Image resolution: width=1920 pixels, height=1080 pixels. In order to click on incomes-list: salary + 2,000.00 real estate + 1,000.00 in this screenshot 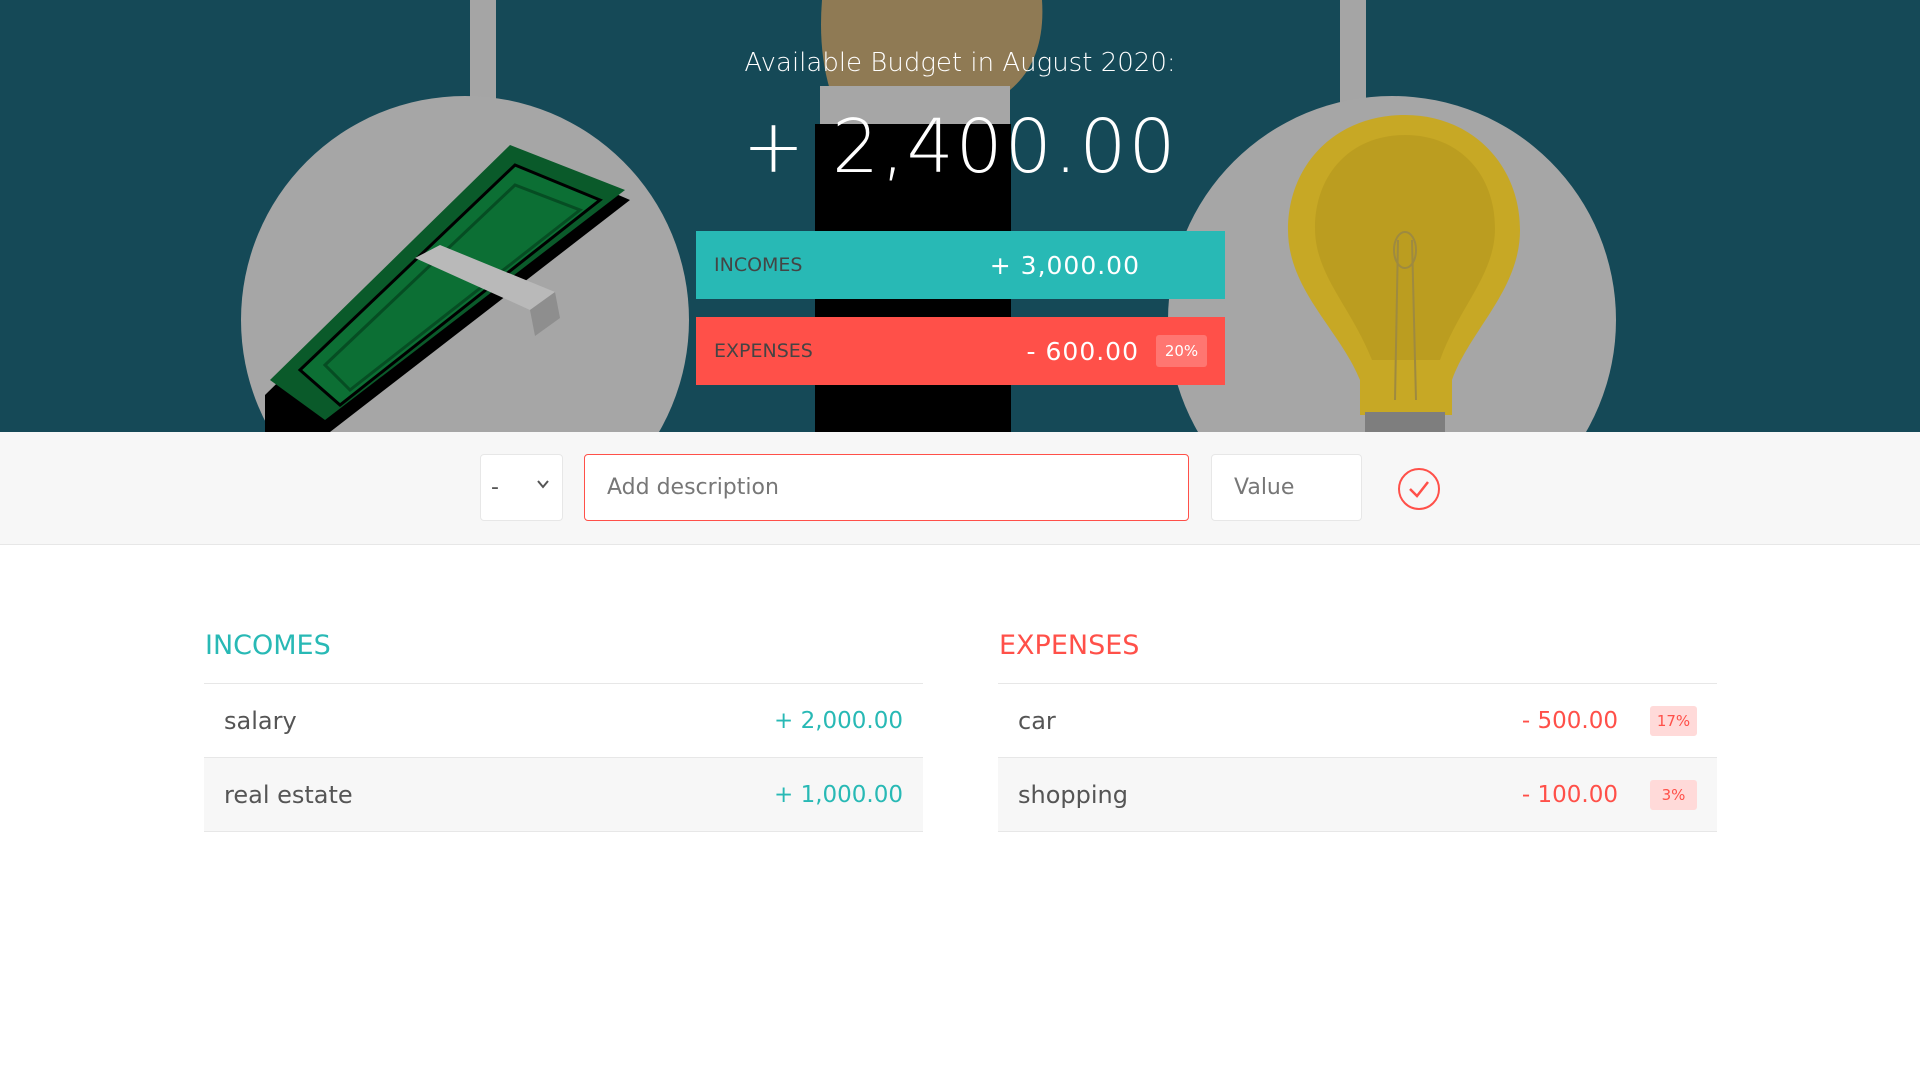, I will do `click(563, 757)`.